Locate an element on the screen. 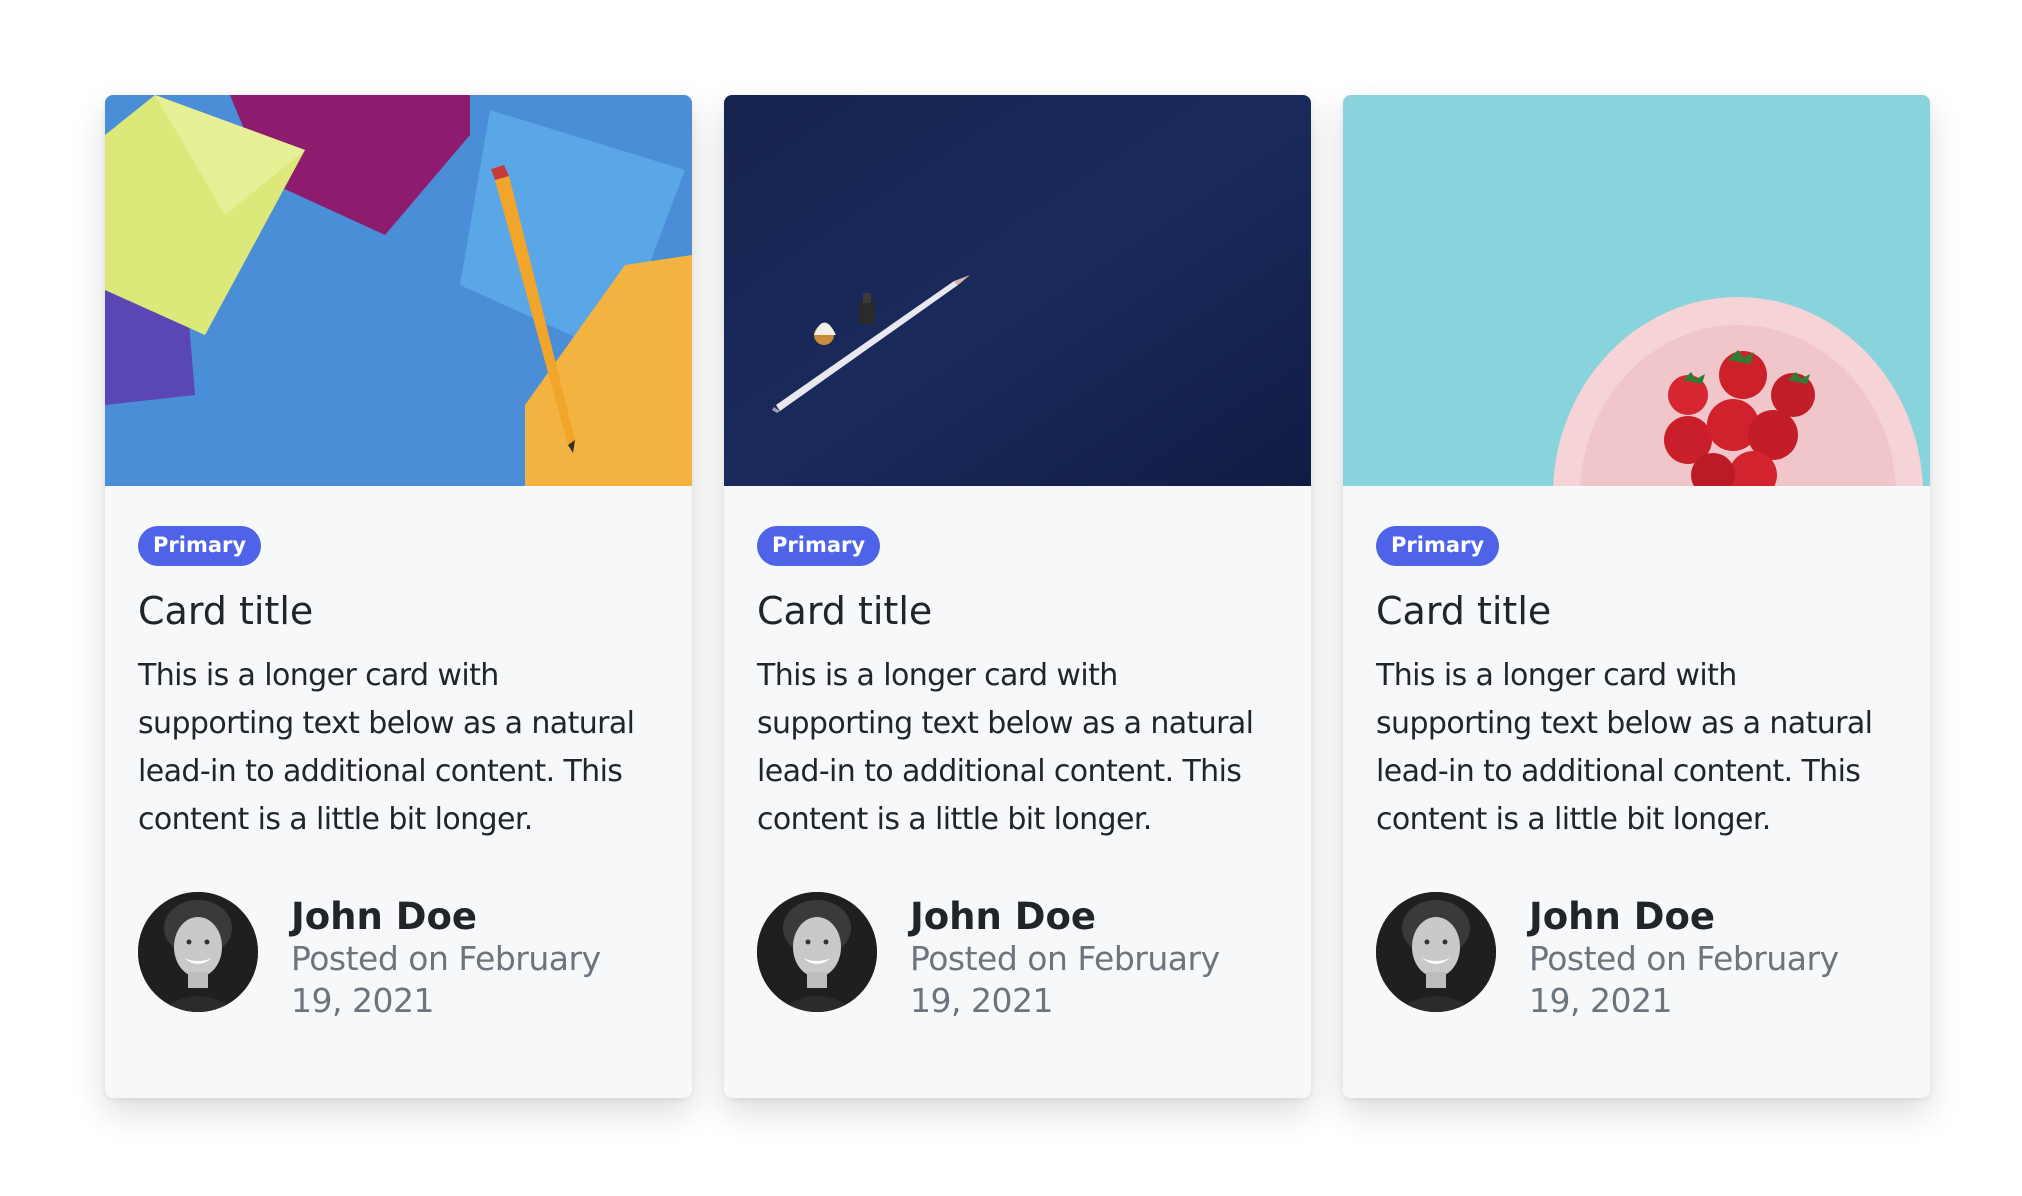 This screenshot has width=2022, height=1196. card-image-envelopes is located at coordinates (398, 290).